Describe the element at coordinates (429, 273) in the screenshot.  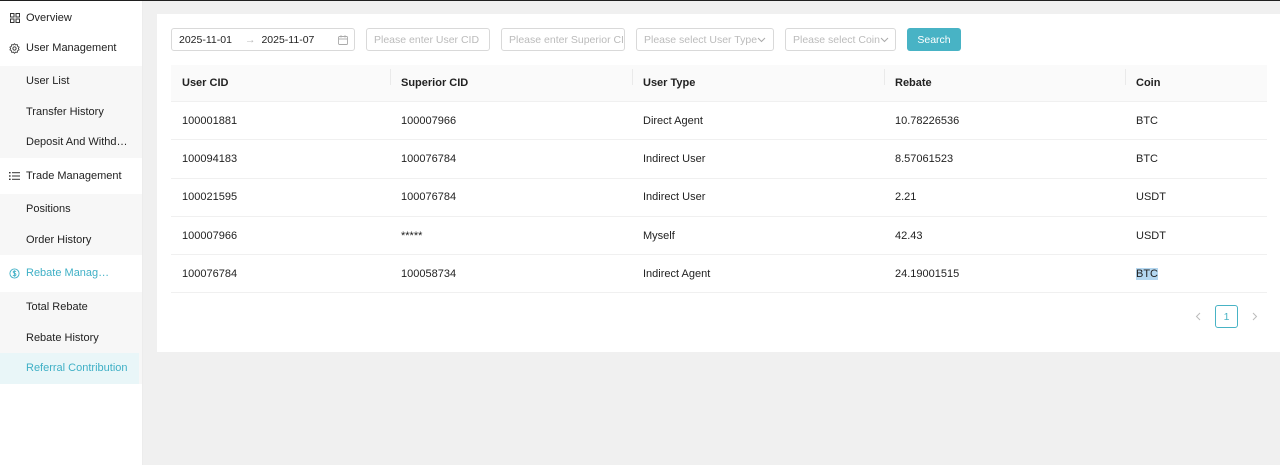
I see `cell-superior-cid: 100058734` at that location.